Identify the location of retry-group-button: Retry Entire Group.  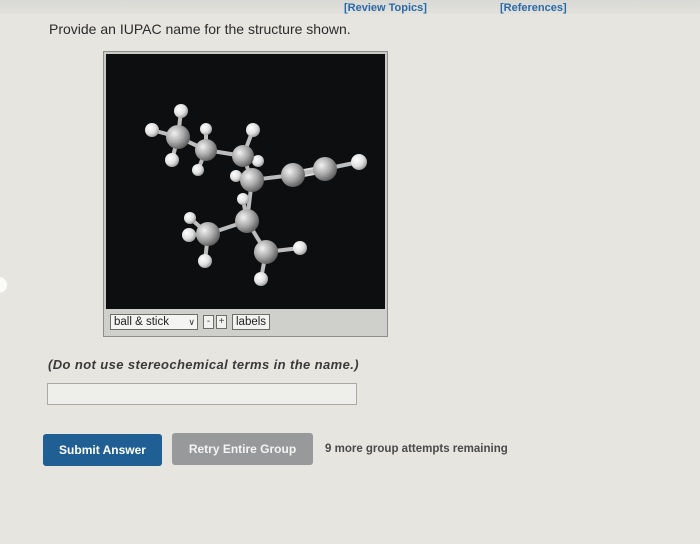
(242, 449).